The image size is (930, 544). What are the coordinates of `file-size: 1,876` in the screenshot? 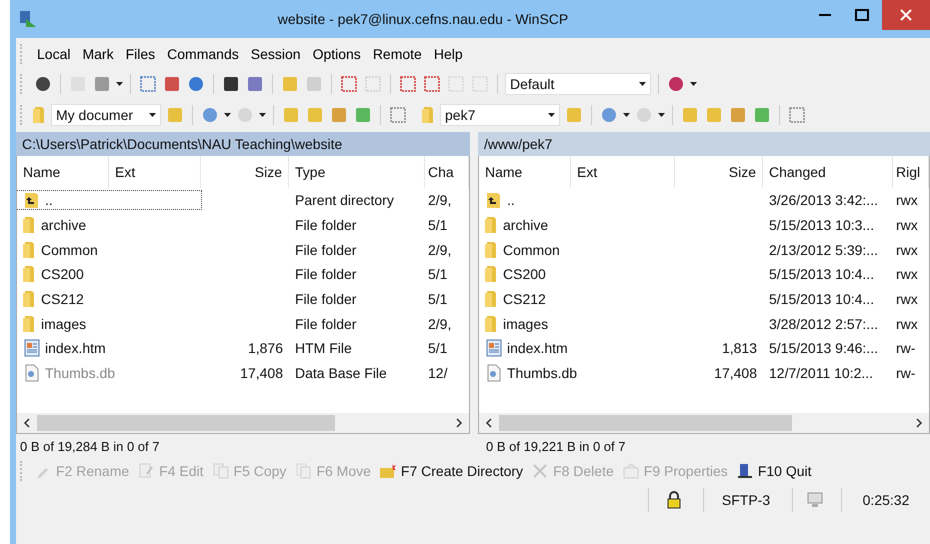 It's located at (265, 348).